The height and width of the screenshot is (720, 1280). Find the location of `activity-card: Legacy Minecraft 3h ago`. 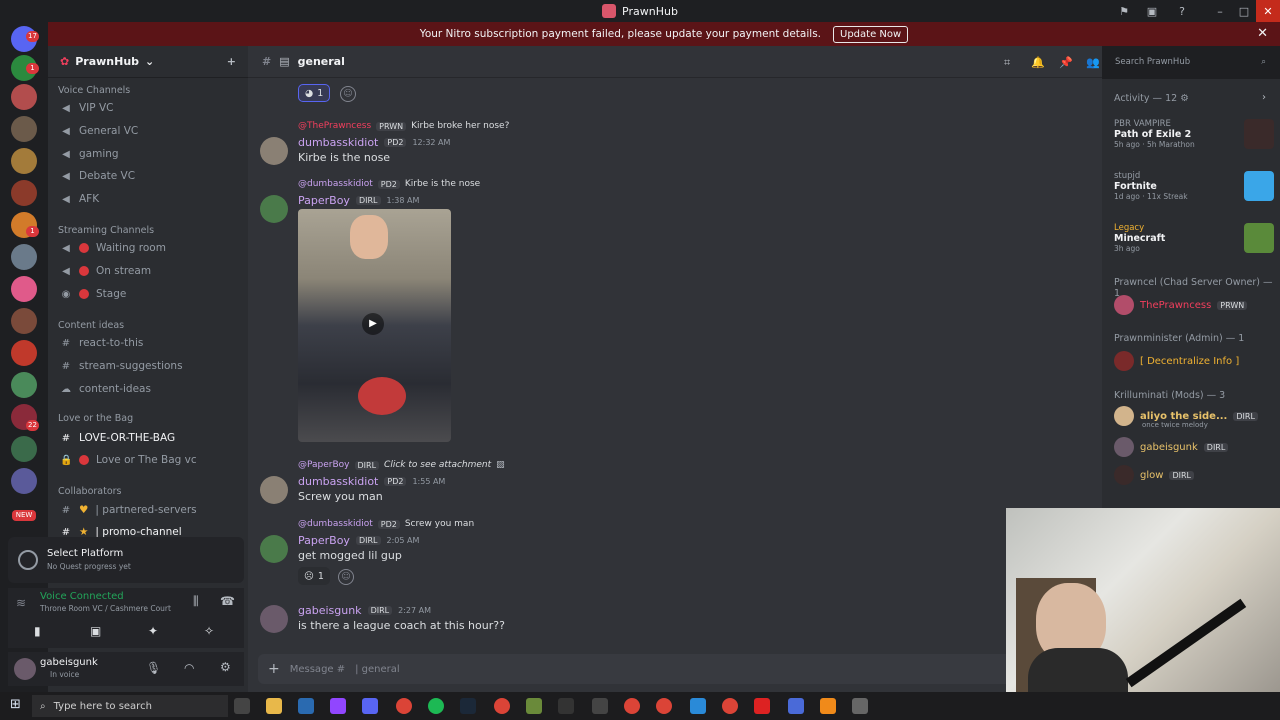

activity-card: Legacy Minecraft 3h ago is located at coordinates (1194, 238).